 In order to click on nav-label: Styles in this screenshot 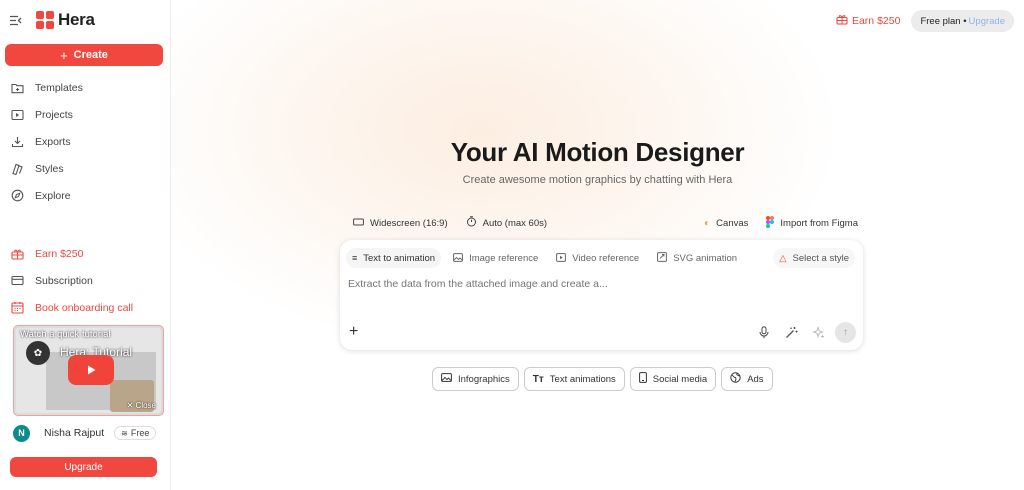, I will do `click(49, 168)`.